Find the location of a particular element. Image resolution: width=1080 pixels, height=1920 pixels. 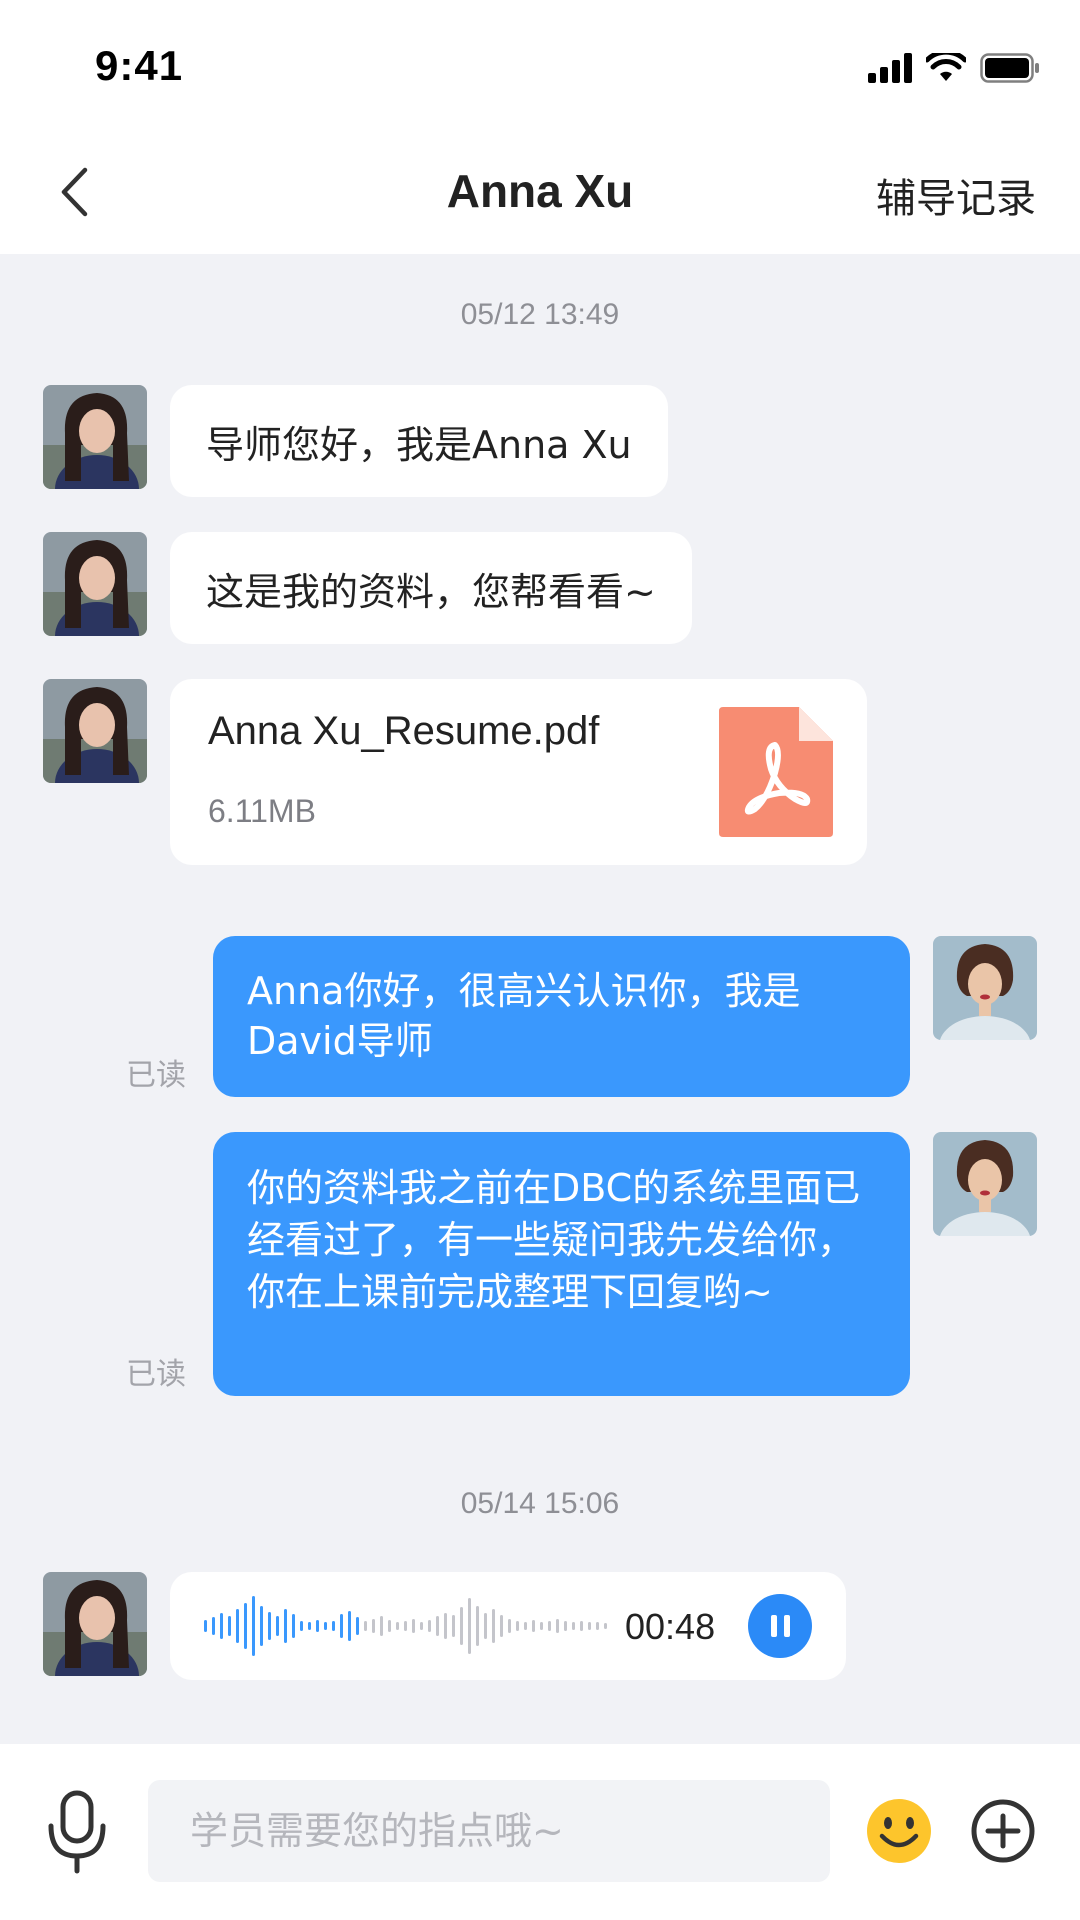

add-attachment-button is located at coordinates (1003, 1833).